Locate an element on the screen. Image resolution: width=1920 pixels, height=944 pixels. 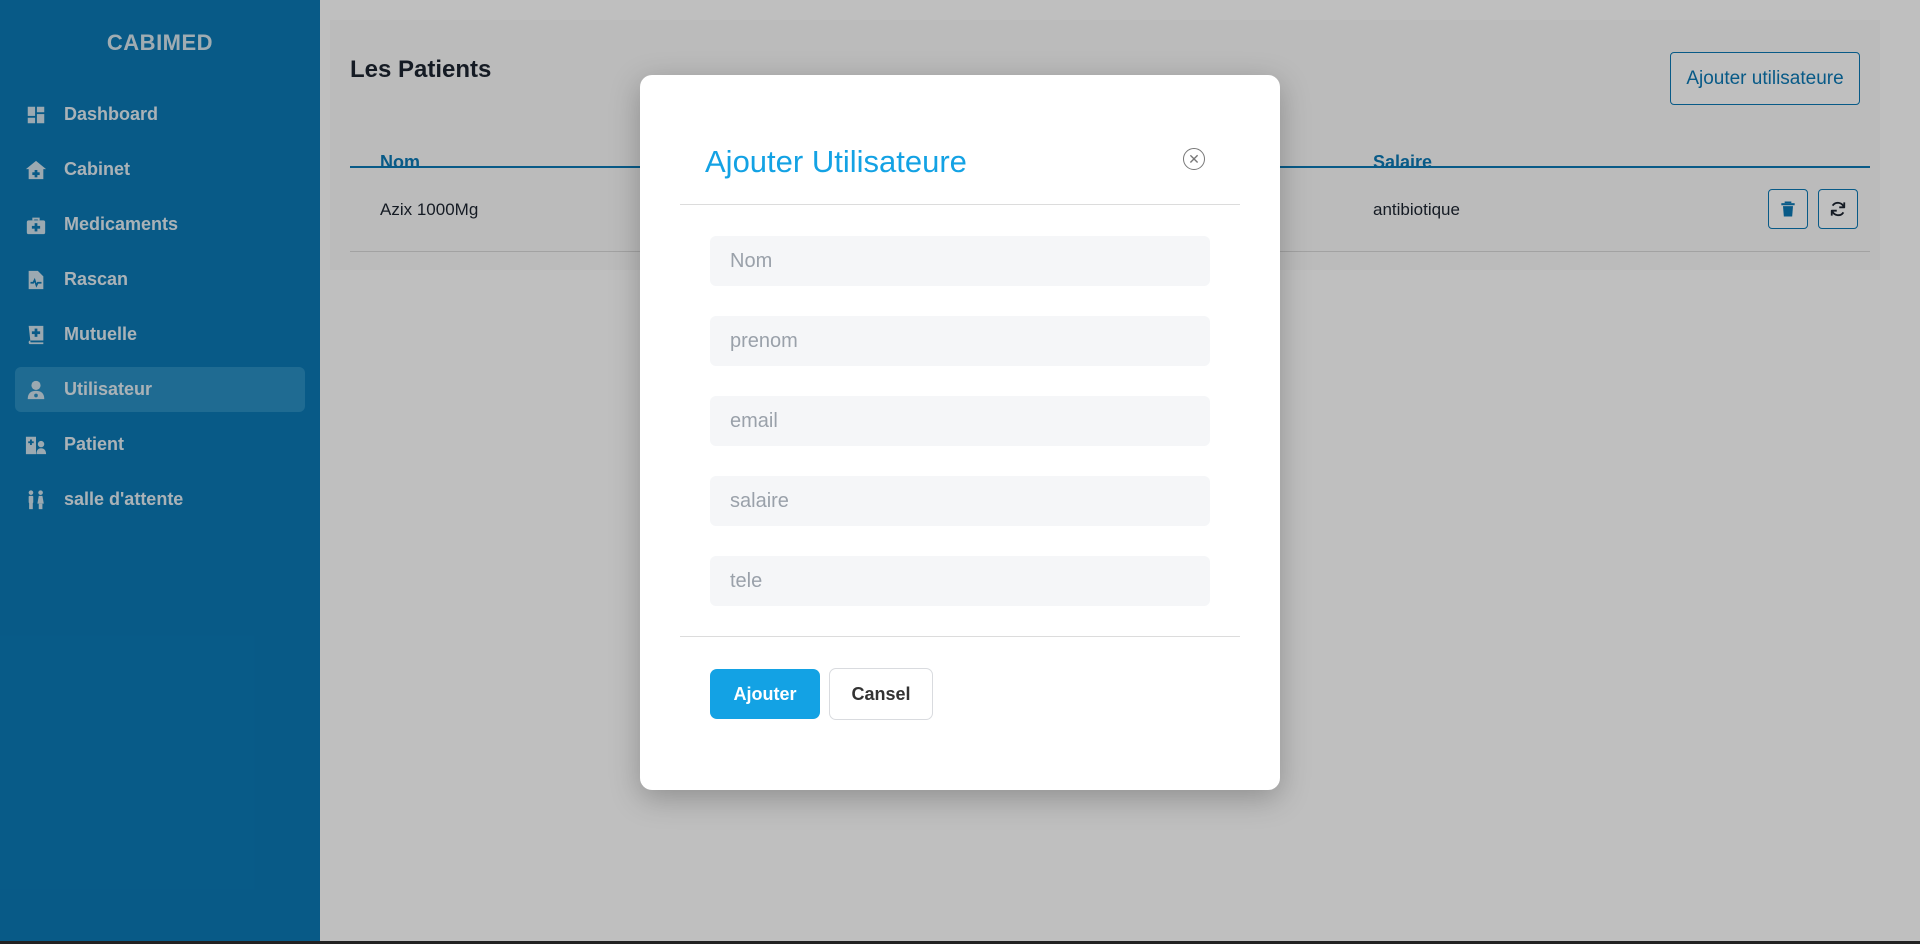
cancel-button: Cansel is located at coordinates (881, 694).